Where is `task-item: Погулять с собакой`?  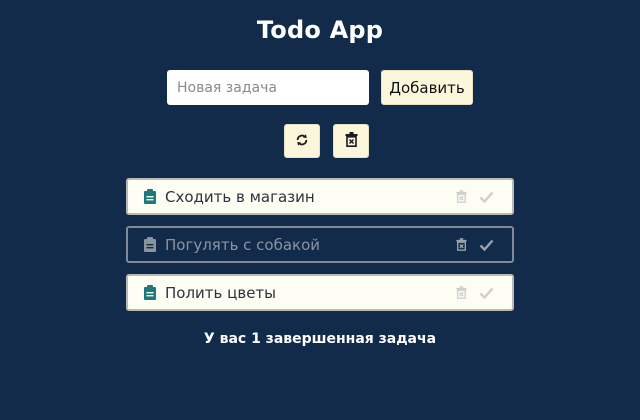
task-item: Погулять с собакой is located at coordinates (320, 244).